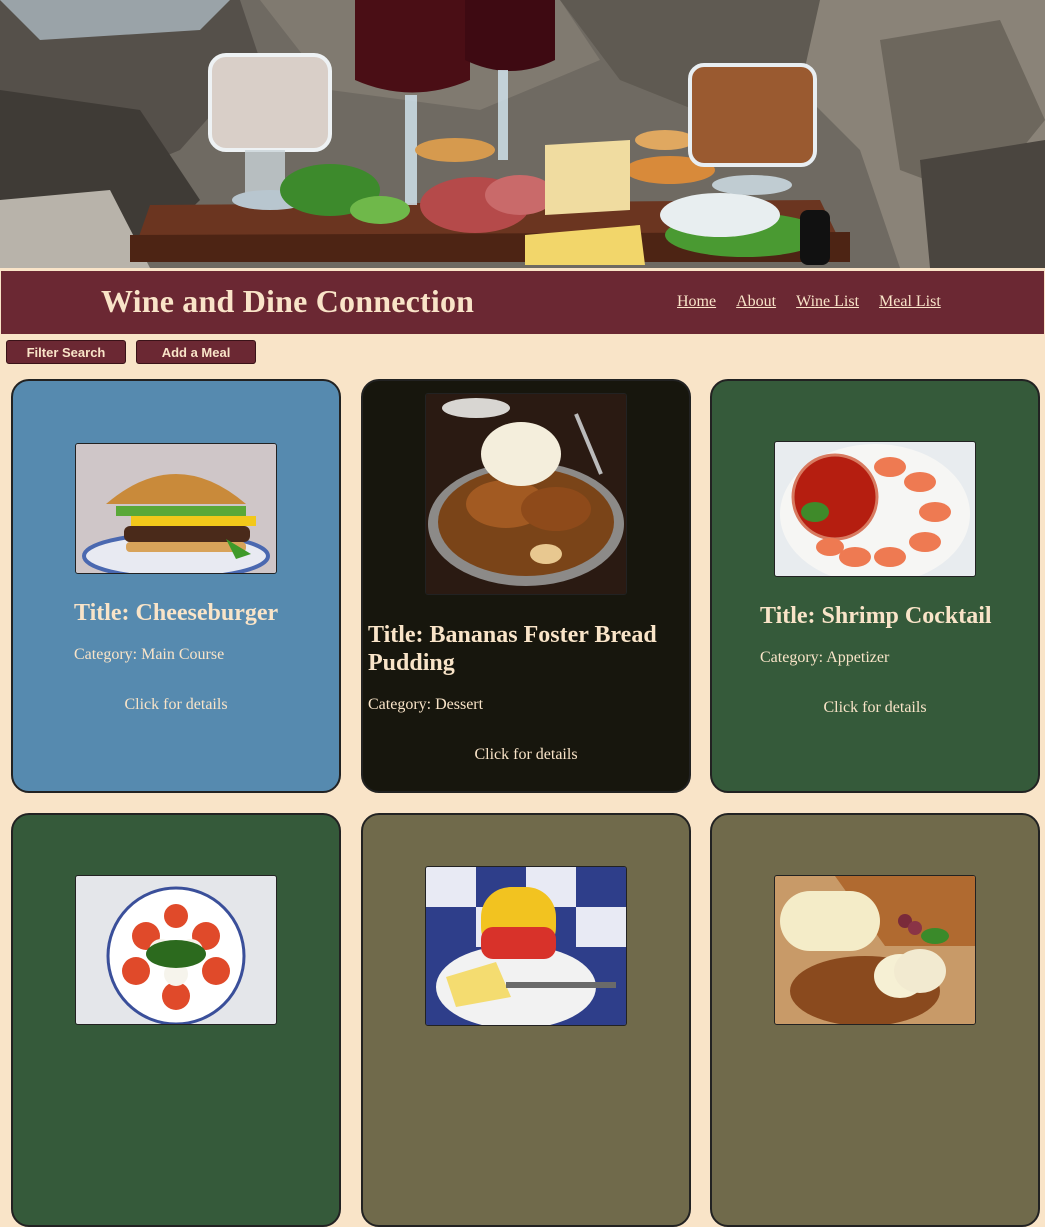 The width and height of the screenshot is (1045, 1227). I want to click on filter-search-button: Filter Search, so click(66, 352).